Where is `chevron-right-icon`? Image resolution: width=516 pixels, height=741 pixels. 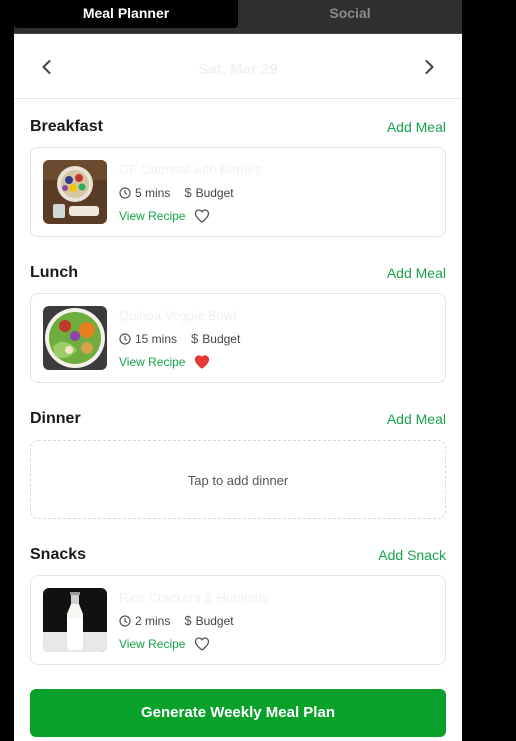 chevron-right-icon is located at coordinates (429, 67).